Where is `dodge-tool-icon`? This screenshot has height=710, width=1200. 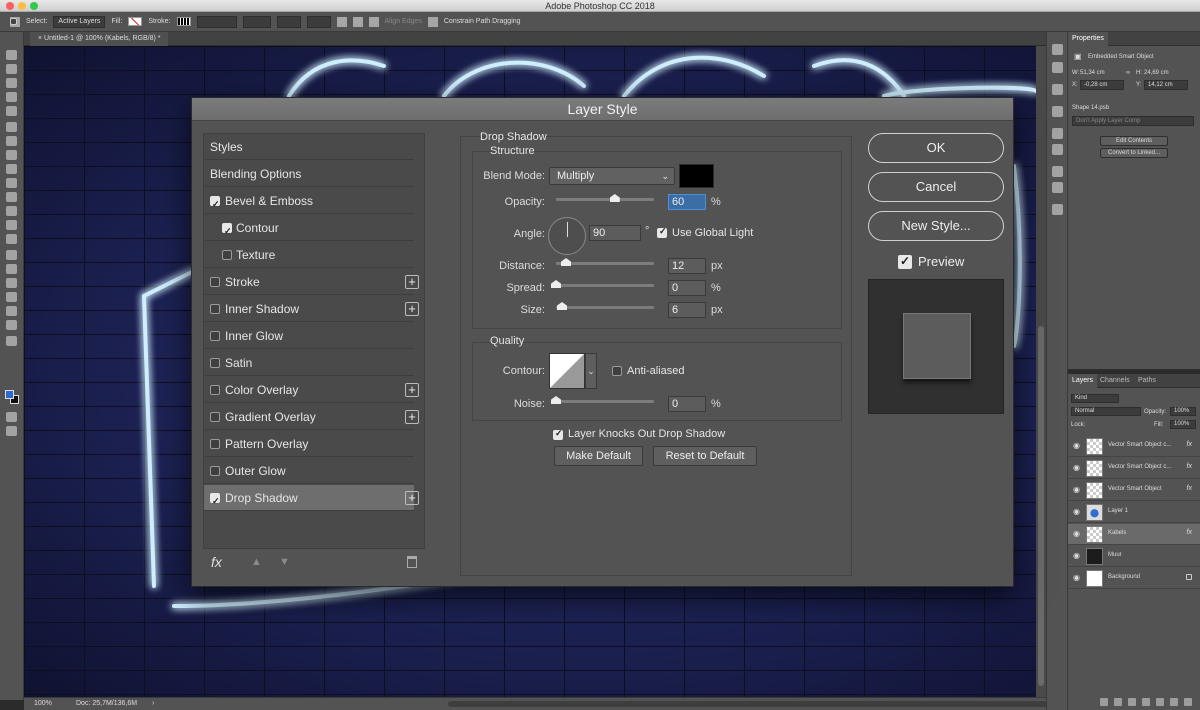
dodge-tool-icon is located at coordinates (11, 239).